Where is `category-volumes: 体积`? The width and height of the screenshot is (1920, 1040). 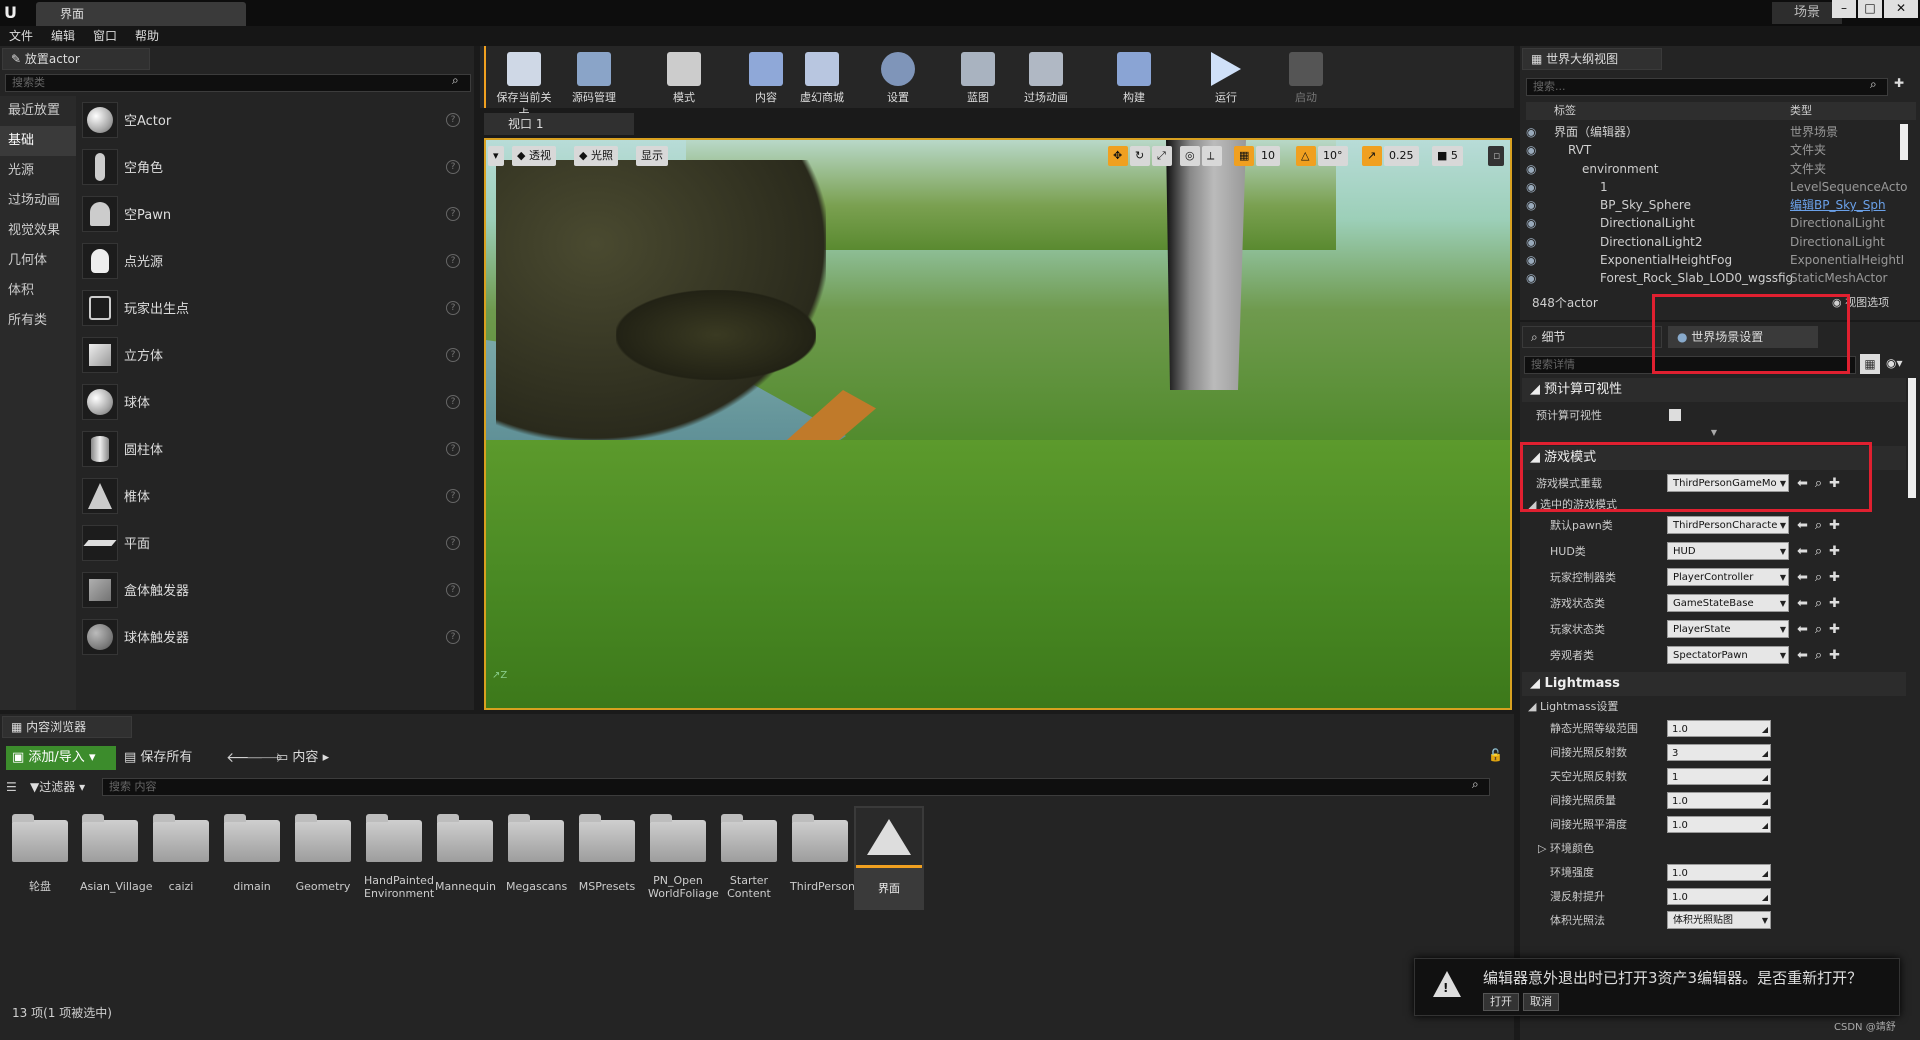
category-volumes: 体积 is located at coordinates (38, 291).